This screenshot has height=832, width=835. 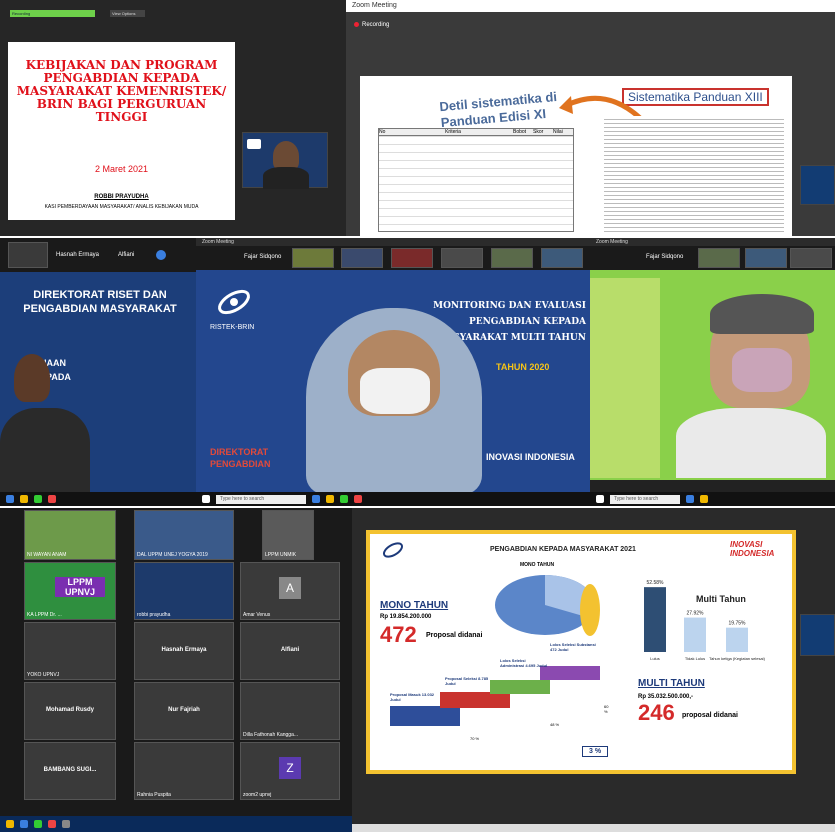 I want to click on pie-title: MONO TAHUN, so click(x=537, y=565).